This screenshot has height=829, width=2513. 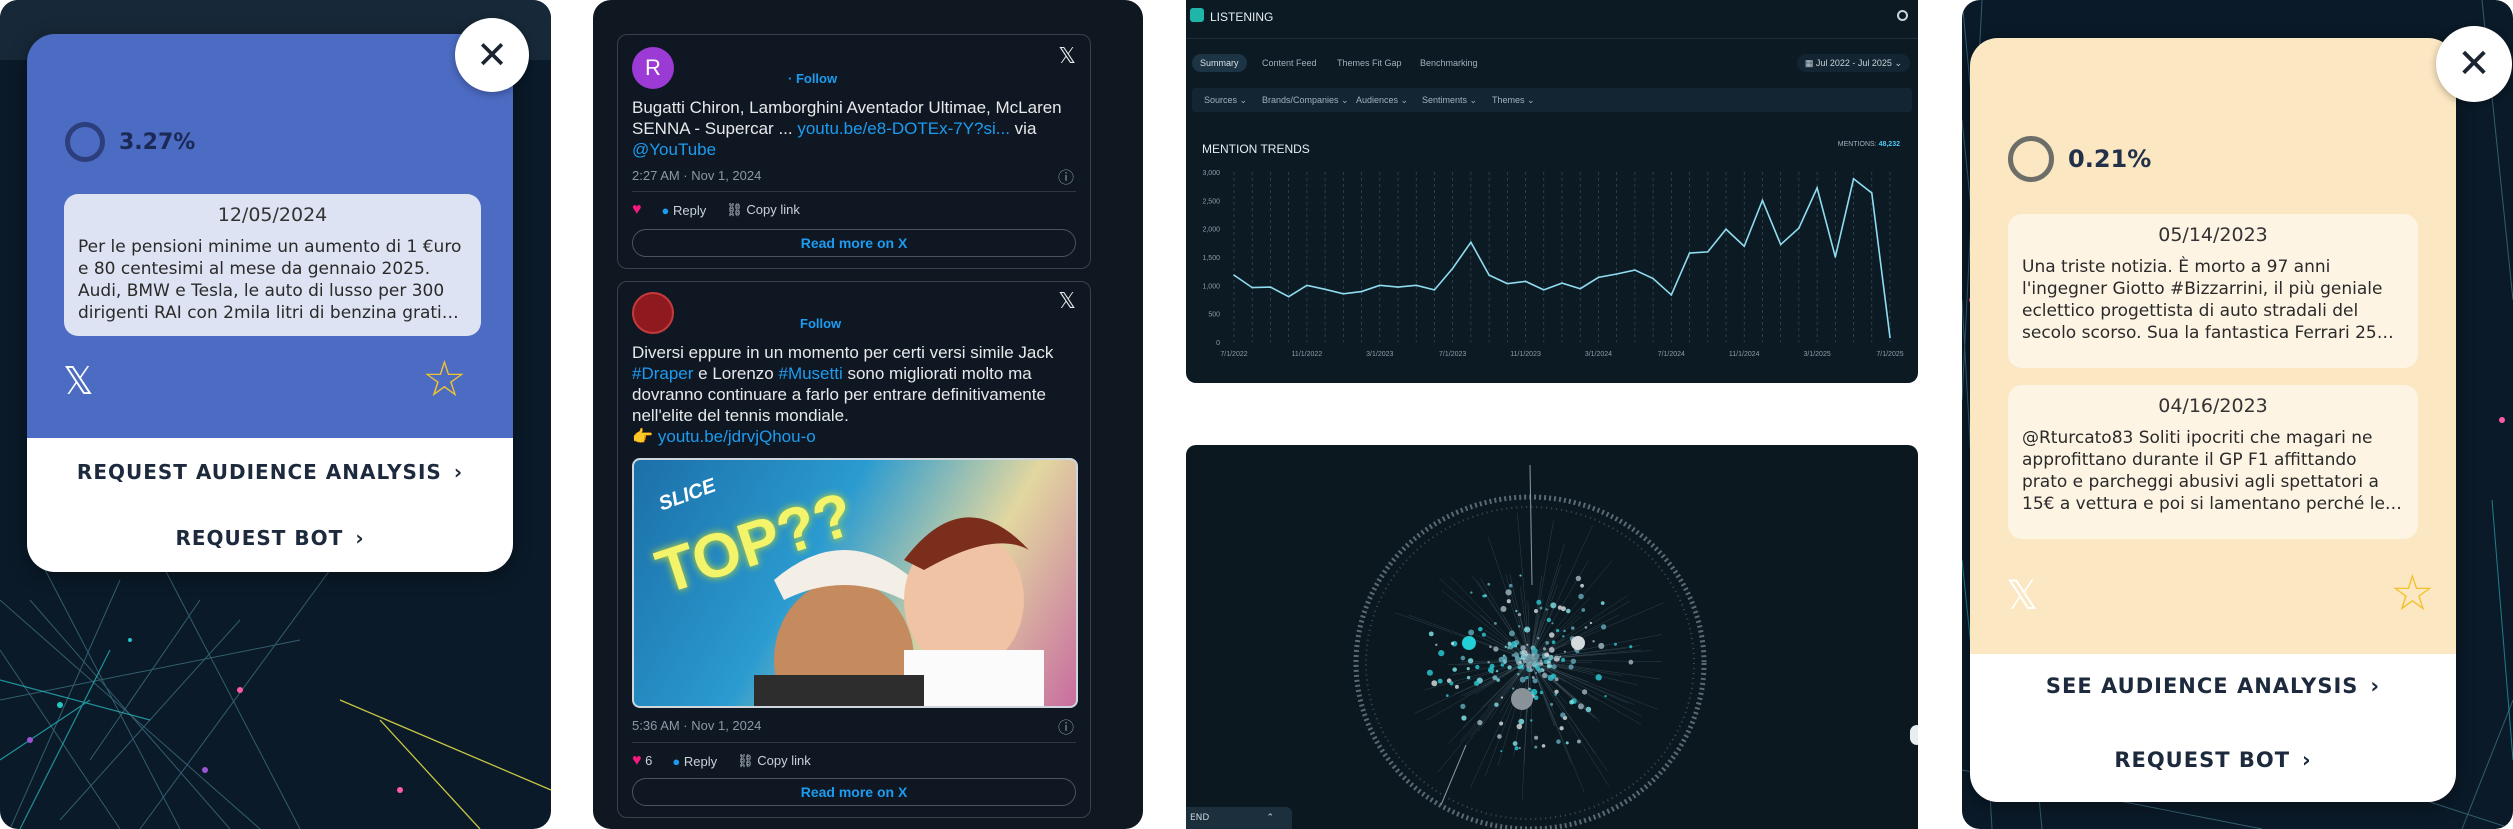 What do you see at coordinates (2213, 686) in the screenshot?
I see `see-audience-analysis-button: SEE AUDIENCE ANALYSIS ›` at bounding box center [2213, 686].